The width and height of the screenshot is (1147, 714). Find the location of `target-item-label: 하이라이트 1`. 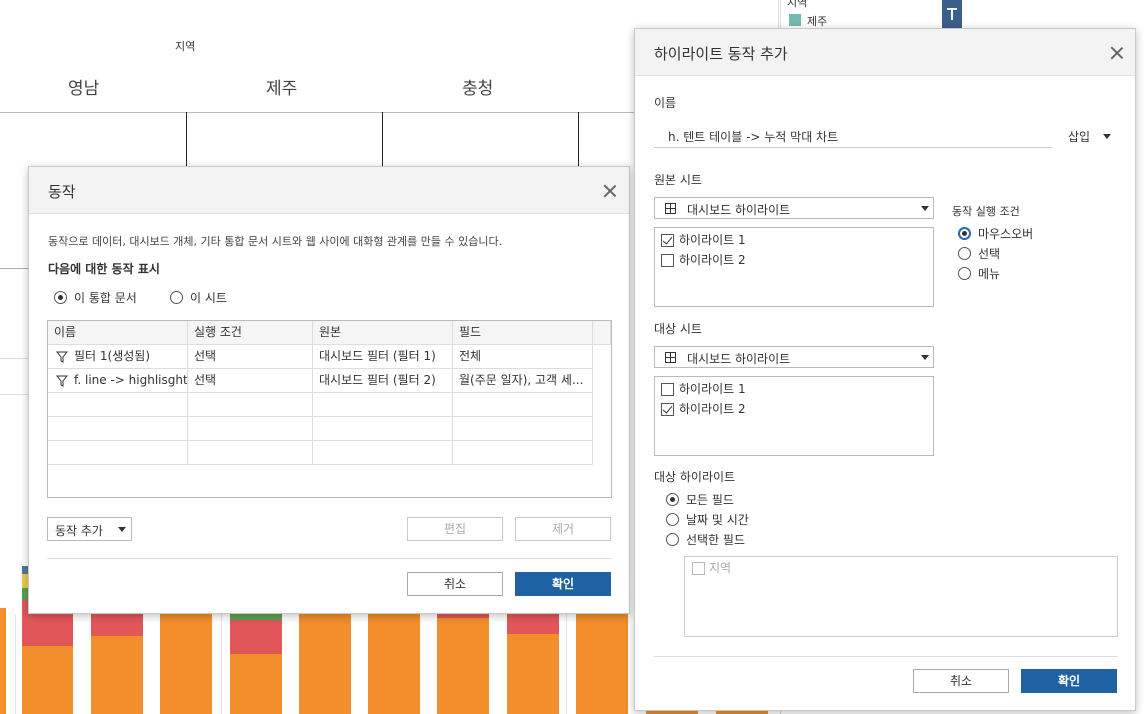

target-item-label: 하이라이트 1 is located at coordinates (712, 389).